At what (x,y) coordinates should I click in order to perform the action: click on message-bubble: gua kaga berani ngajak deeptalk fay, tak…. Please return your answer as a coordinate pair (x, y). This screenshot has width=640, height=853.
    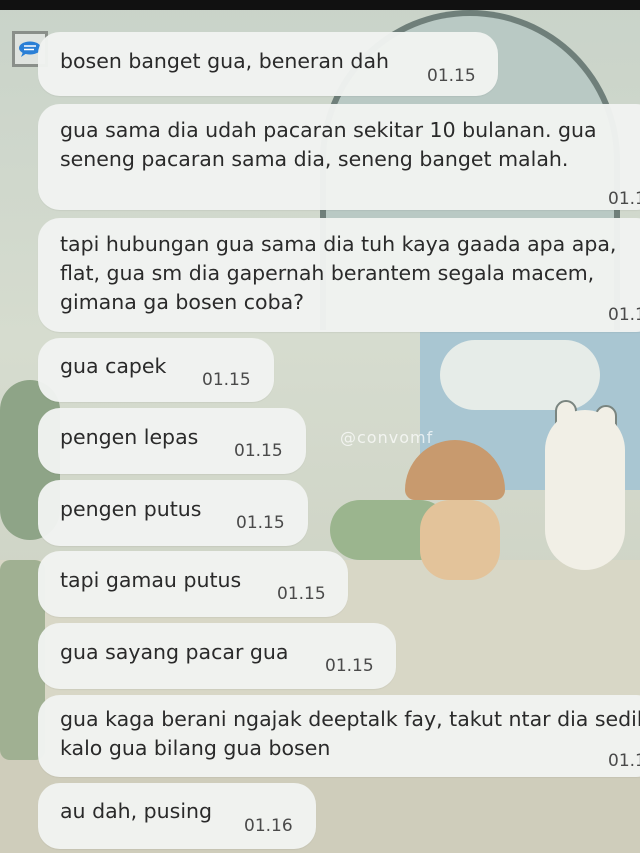
    Looking at the image, I should click on (339, 736).